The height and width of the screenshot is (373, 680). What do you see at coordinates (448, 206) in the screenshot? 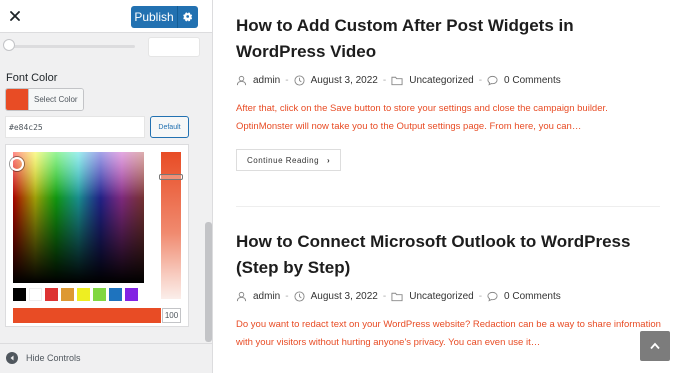
I see `post-divider` at bounding box center [448, 206].